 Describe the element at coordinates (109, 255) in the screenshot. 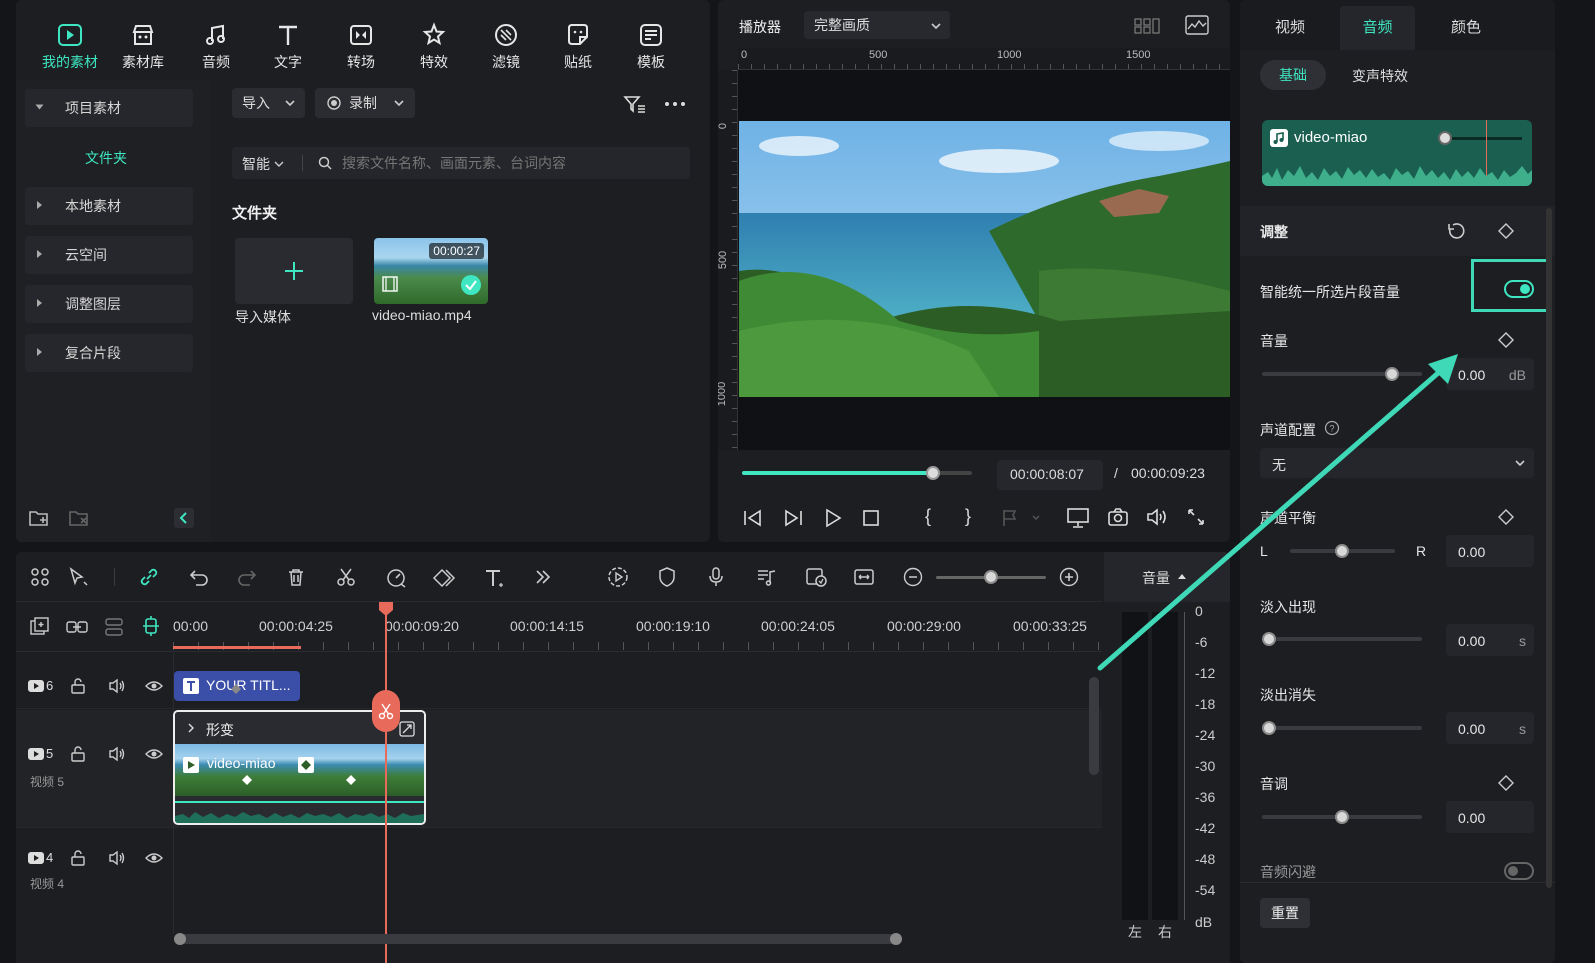

I see `sidebar-item-cloud: 云空间` at that location.